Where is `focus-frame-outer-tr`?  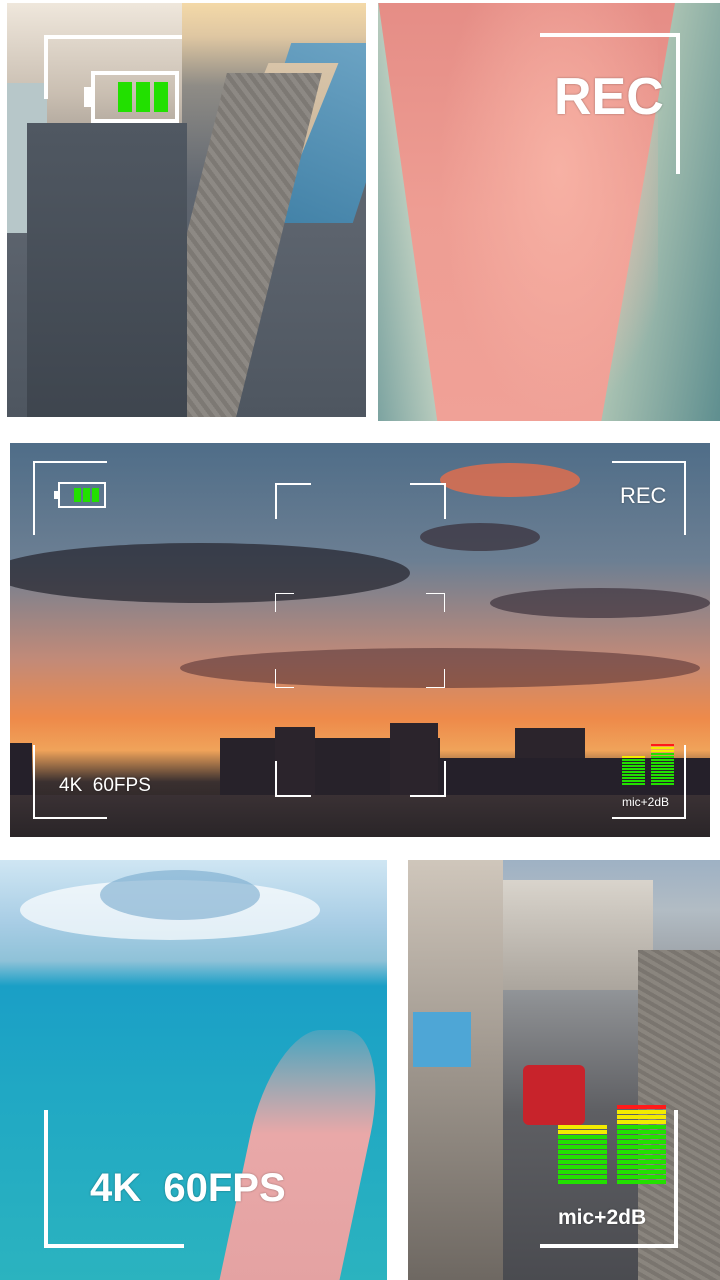
focus-frame-outer-tr is located at coordinates (428, 501).